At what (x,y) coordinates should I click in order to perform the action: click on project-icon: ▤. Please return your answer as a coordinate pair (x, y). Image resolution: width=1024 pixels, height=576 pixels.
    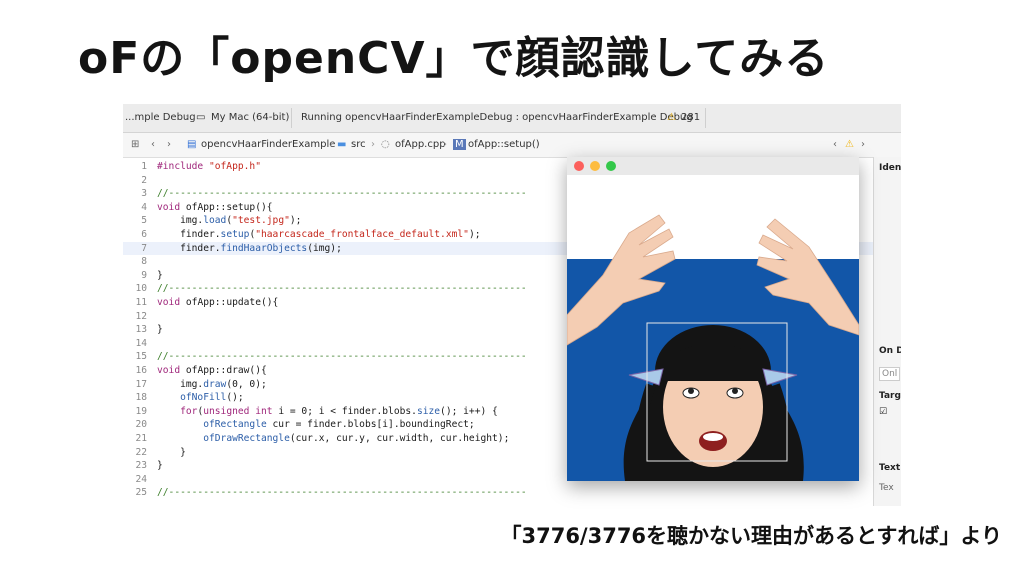
    Looking at the image, I should click on (192, 144).